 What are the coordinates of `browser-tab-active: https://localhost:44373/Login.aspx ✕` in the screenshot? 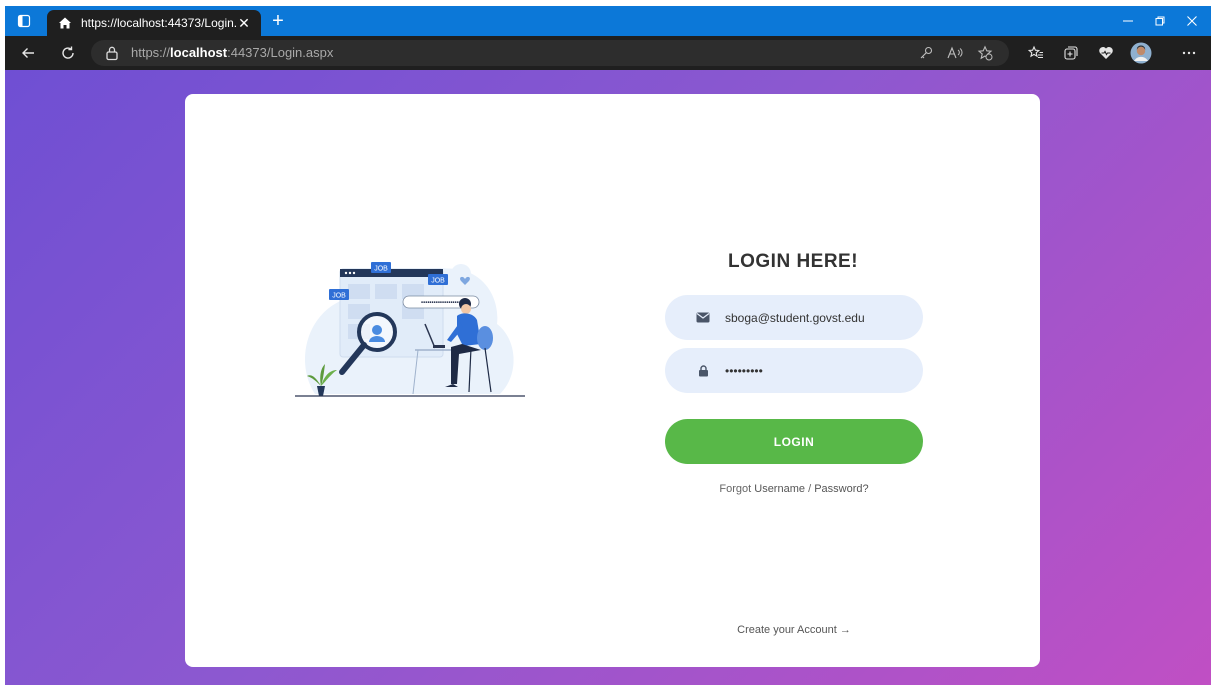 It's located at (154, 23).